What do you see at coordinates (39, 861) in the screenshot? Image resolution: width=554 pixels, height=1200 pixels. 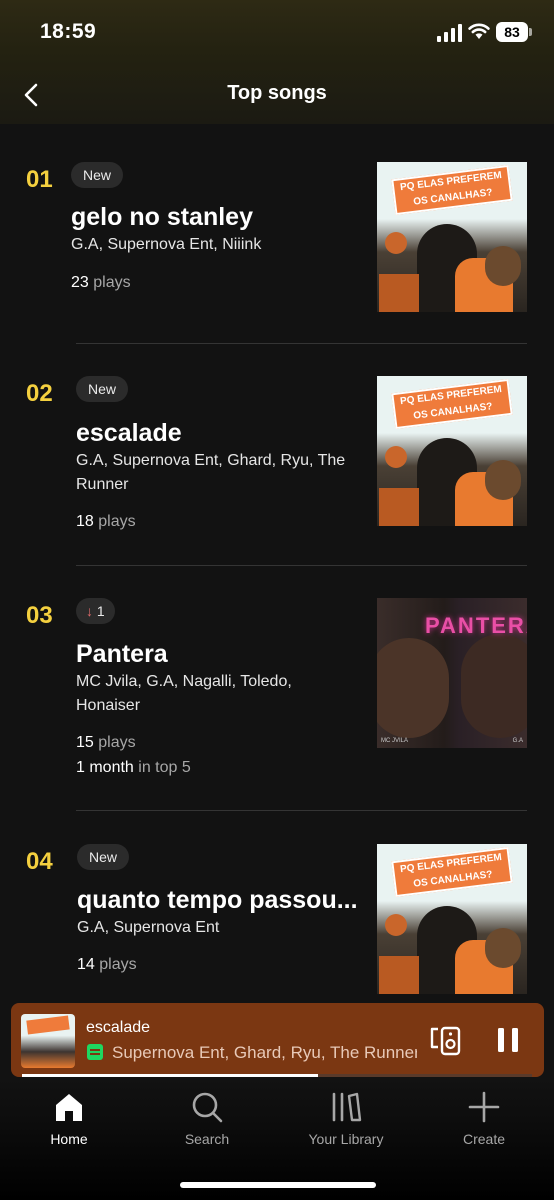 I see `rank-number: 04` at bounding box center [39, 861].